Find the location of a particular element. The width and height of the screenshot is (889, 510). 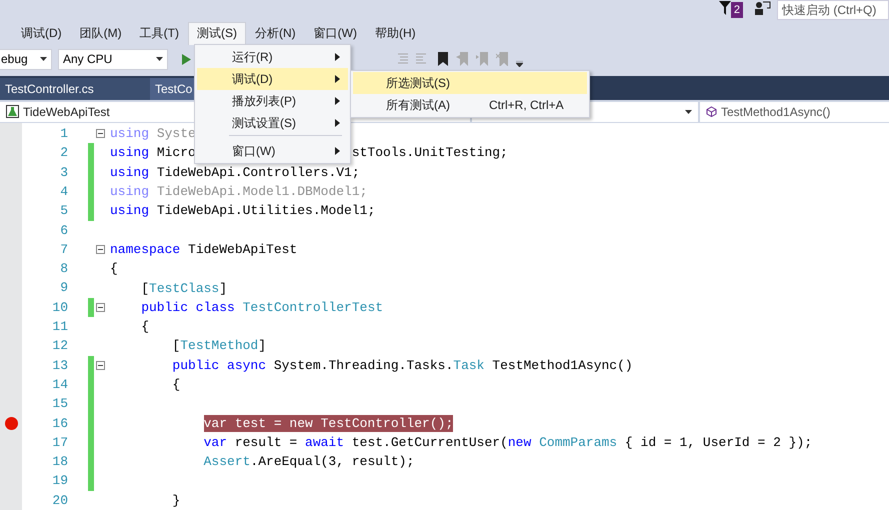

line-number: 11 is located at coordinates (59, 327).